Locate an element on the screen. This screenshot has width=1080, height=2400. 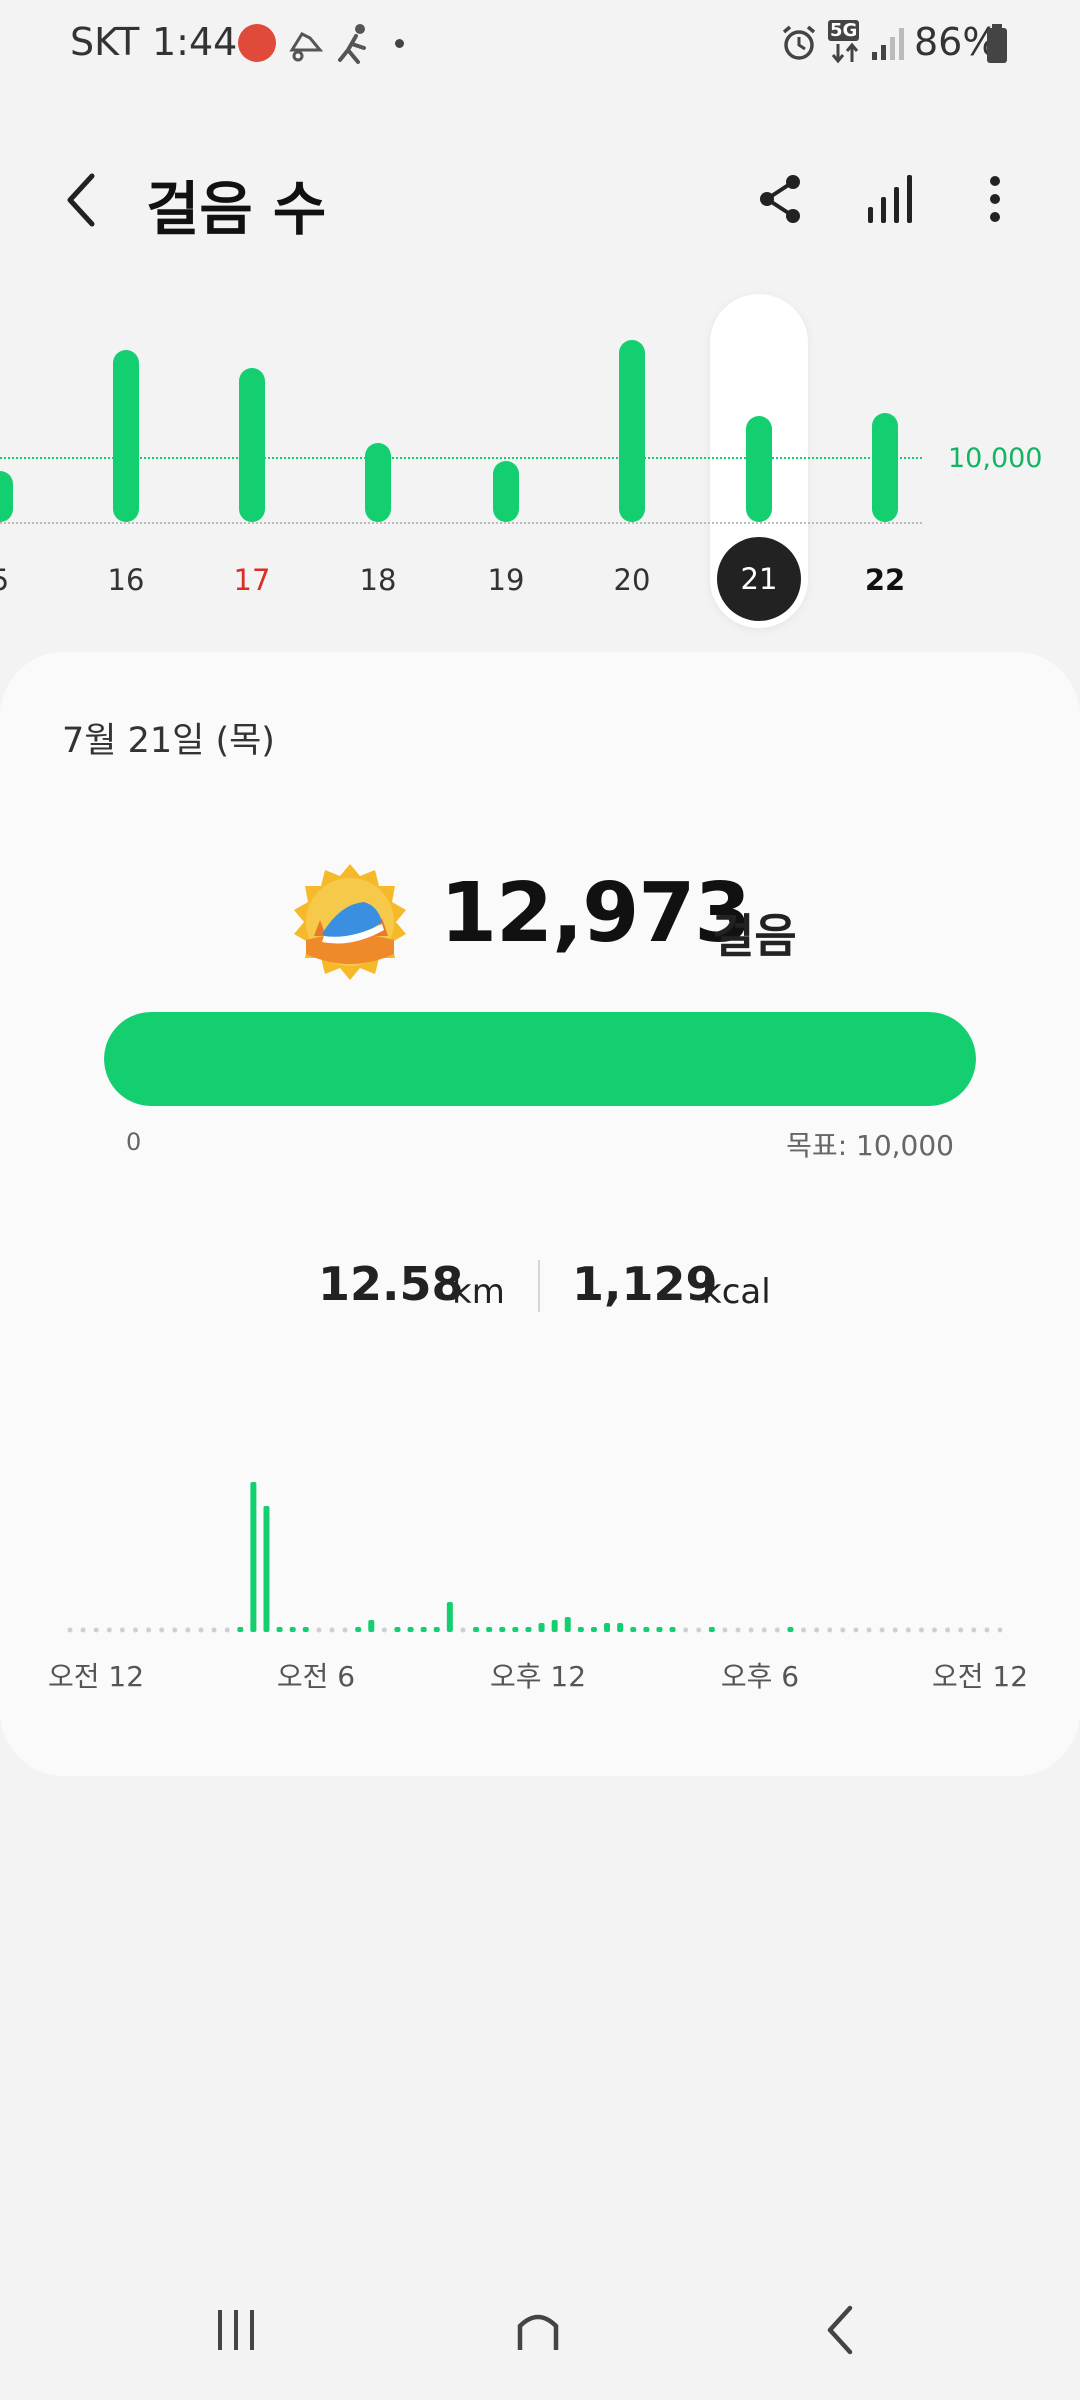
battery-icon is located at coordinates (997, 43).